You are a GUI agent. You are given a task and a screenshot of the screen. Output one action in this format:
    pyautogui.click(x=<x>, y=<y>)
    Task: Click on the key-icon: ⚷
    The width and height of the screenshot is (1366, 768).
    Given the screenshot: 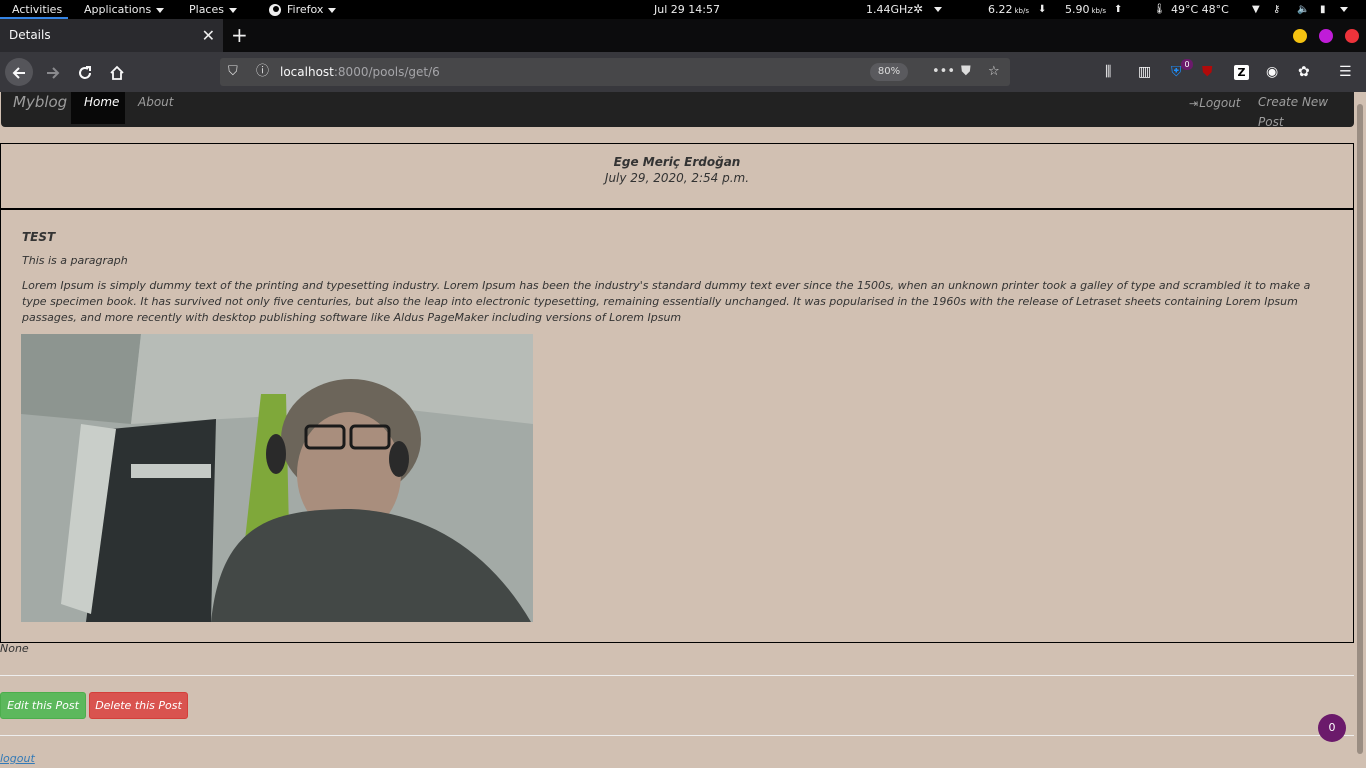 What is the action you would take?
    pyautogui.click(x=1276, y=9)
    